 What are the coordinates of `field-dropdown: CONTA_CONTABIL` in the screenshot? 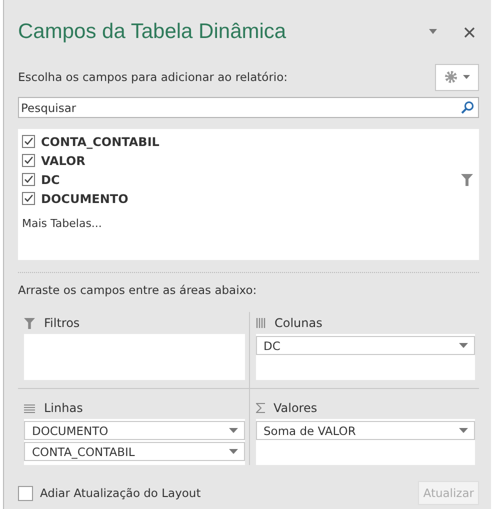 It's located at (134, 451).